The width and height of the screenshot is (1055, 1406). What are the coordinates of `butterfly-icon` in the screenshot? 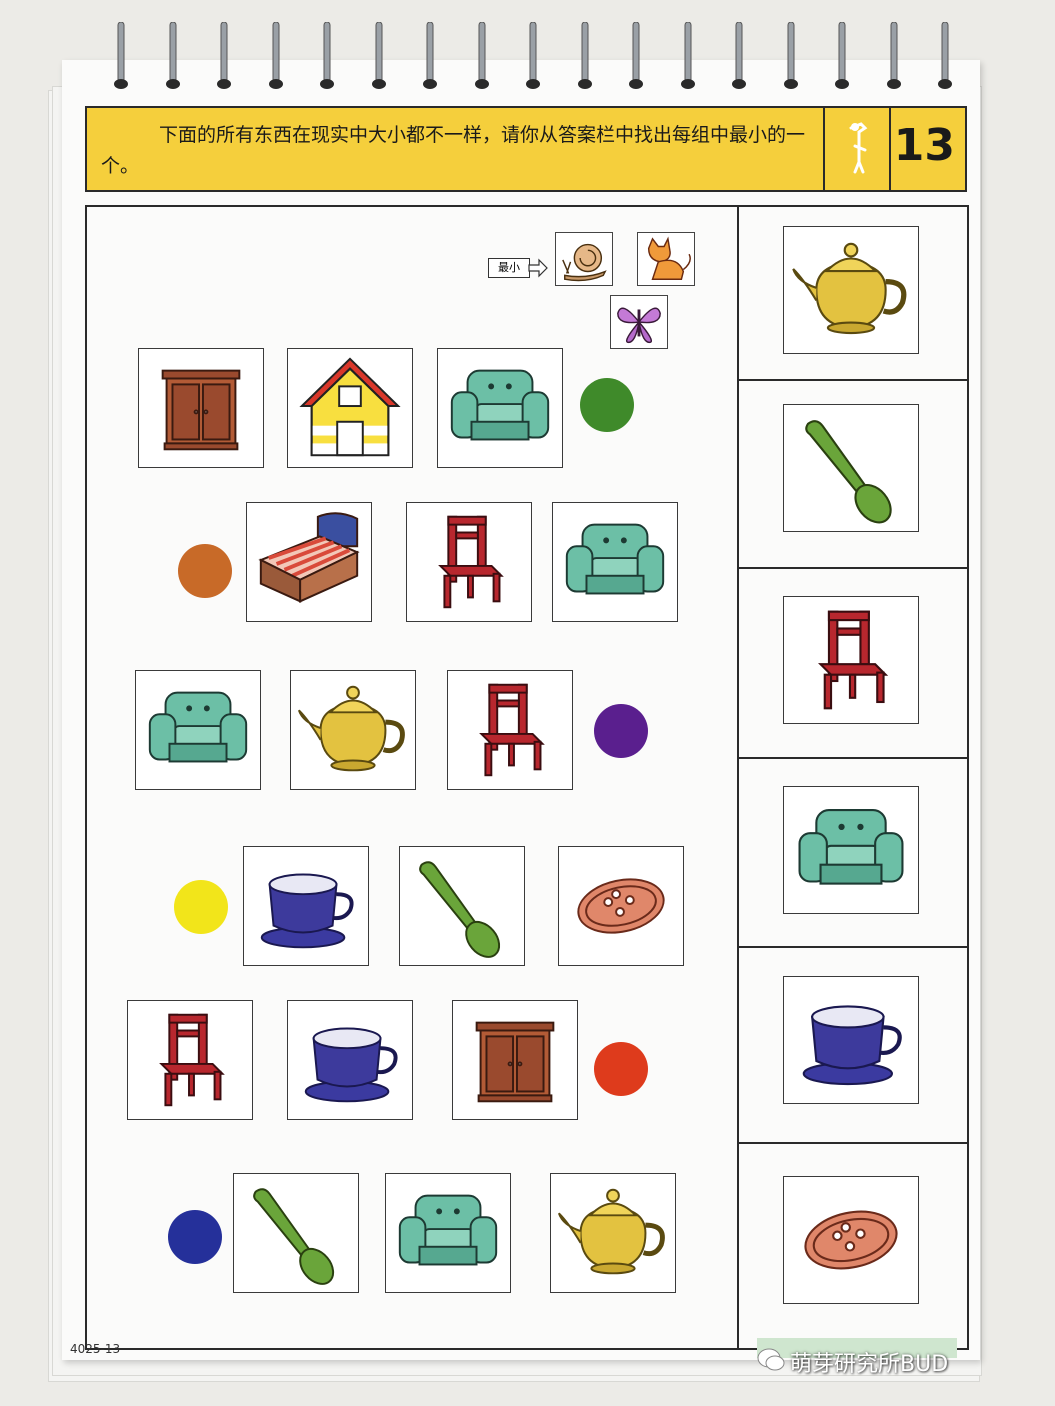 It's located at (639, 325).